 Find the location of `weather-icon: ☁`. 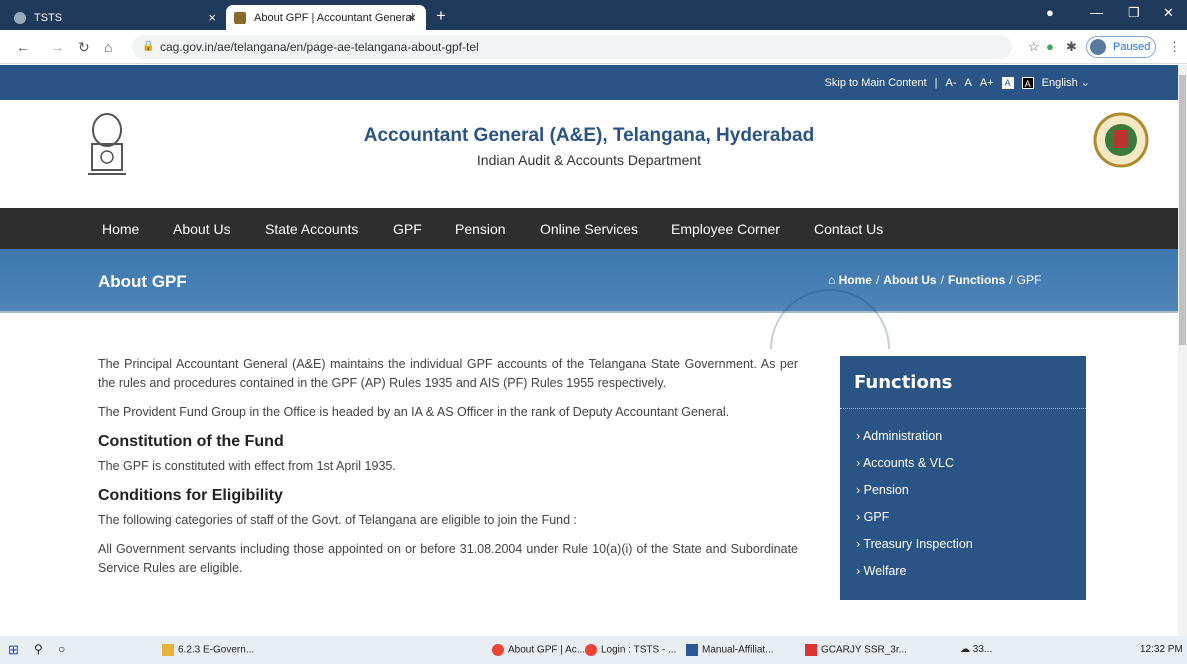

weather-icon: ☁ is located at coordinates (966, 649).